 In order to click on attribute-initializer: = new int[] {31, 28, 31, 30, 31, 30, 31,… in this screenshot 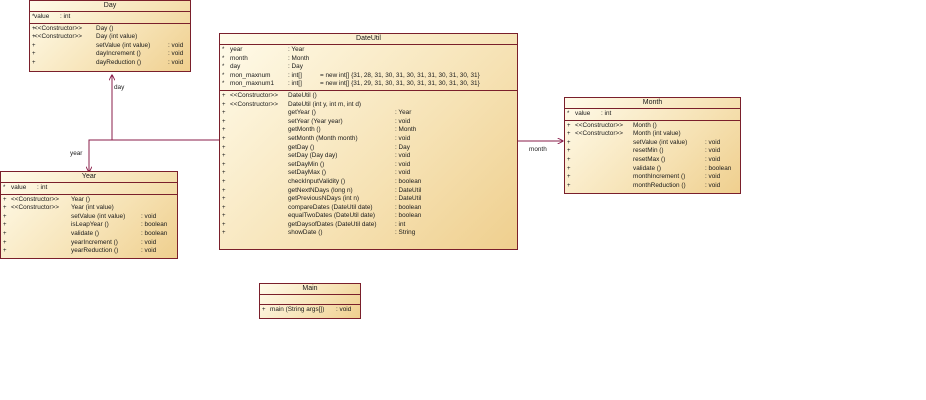, I will do `click(400, 75)`.